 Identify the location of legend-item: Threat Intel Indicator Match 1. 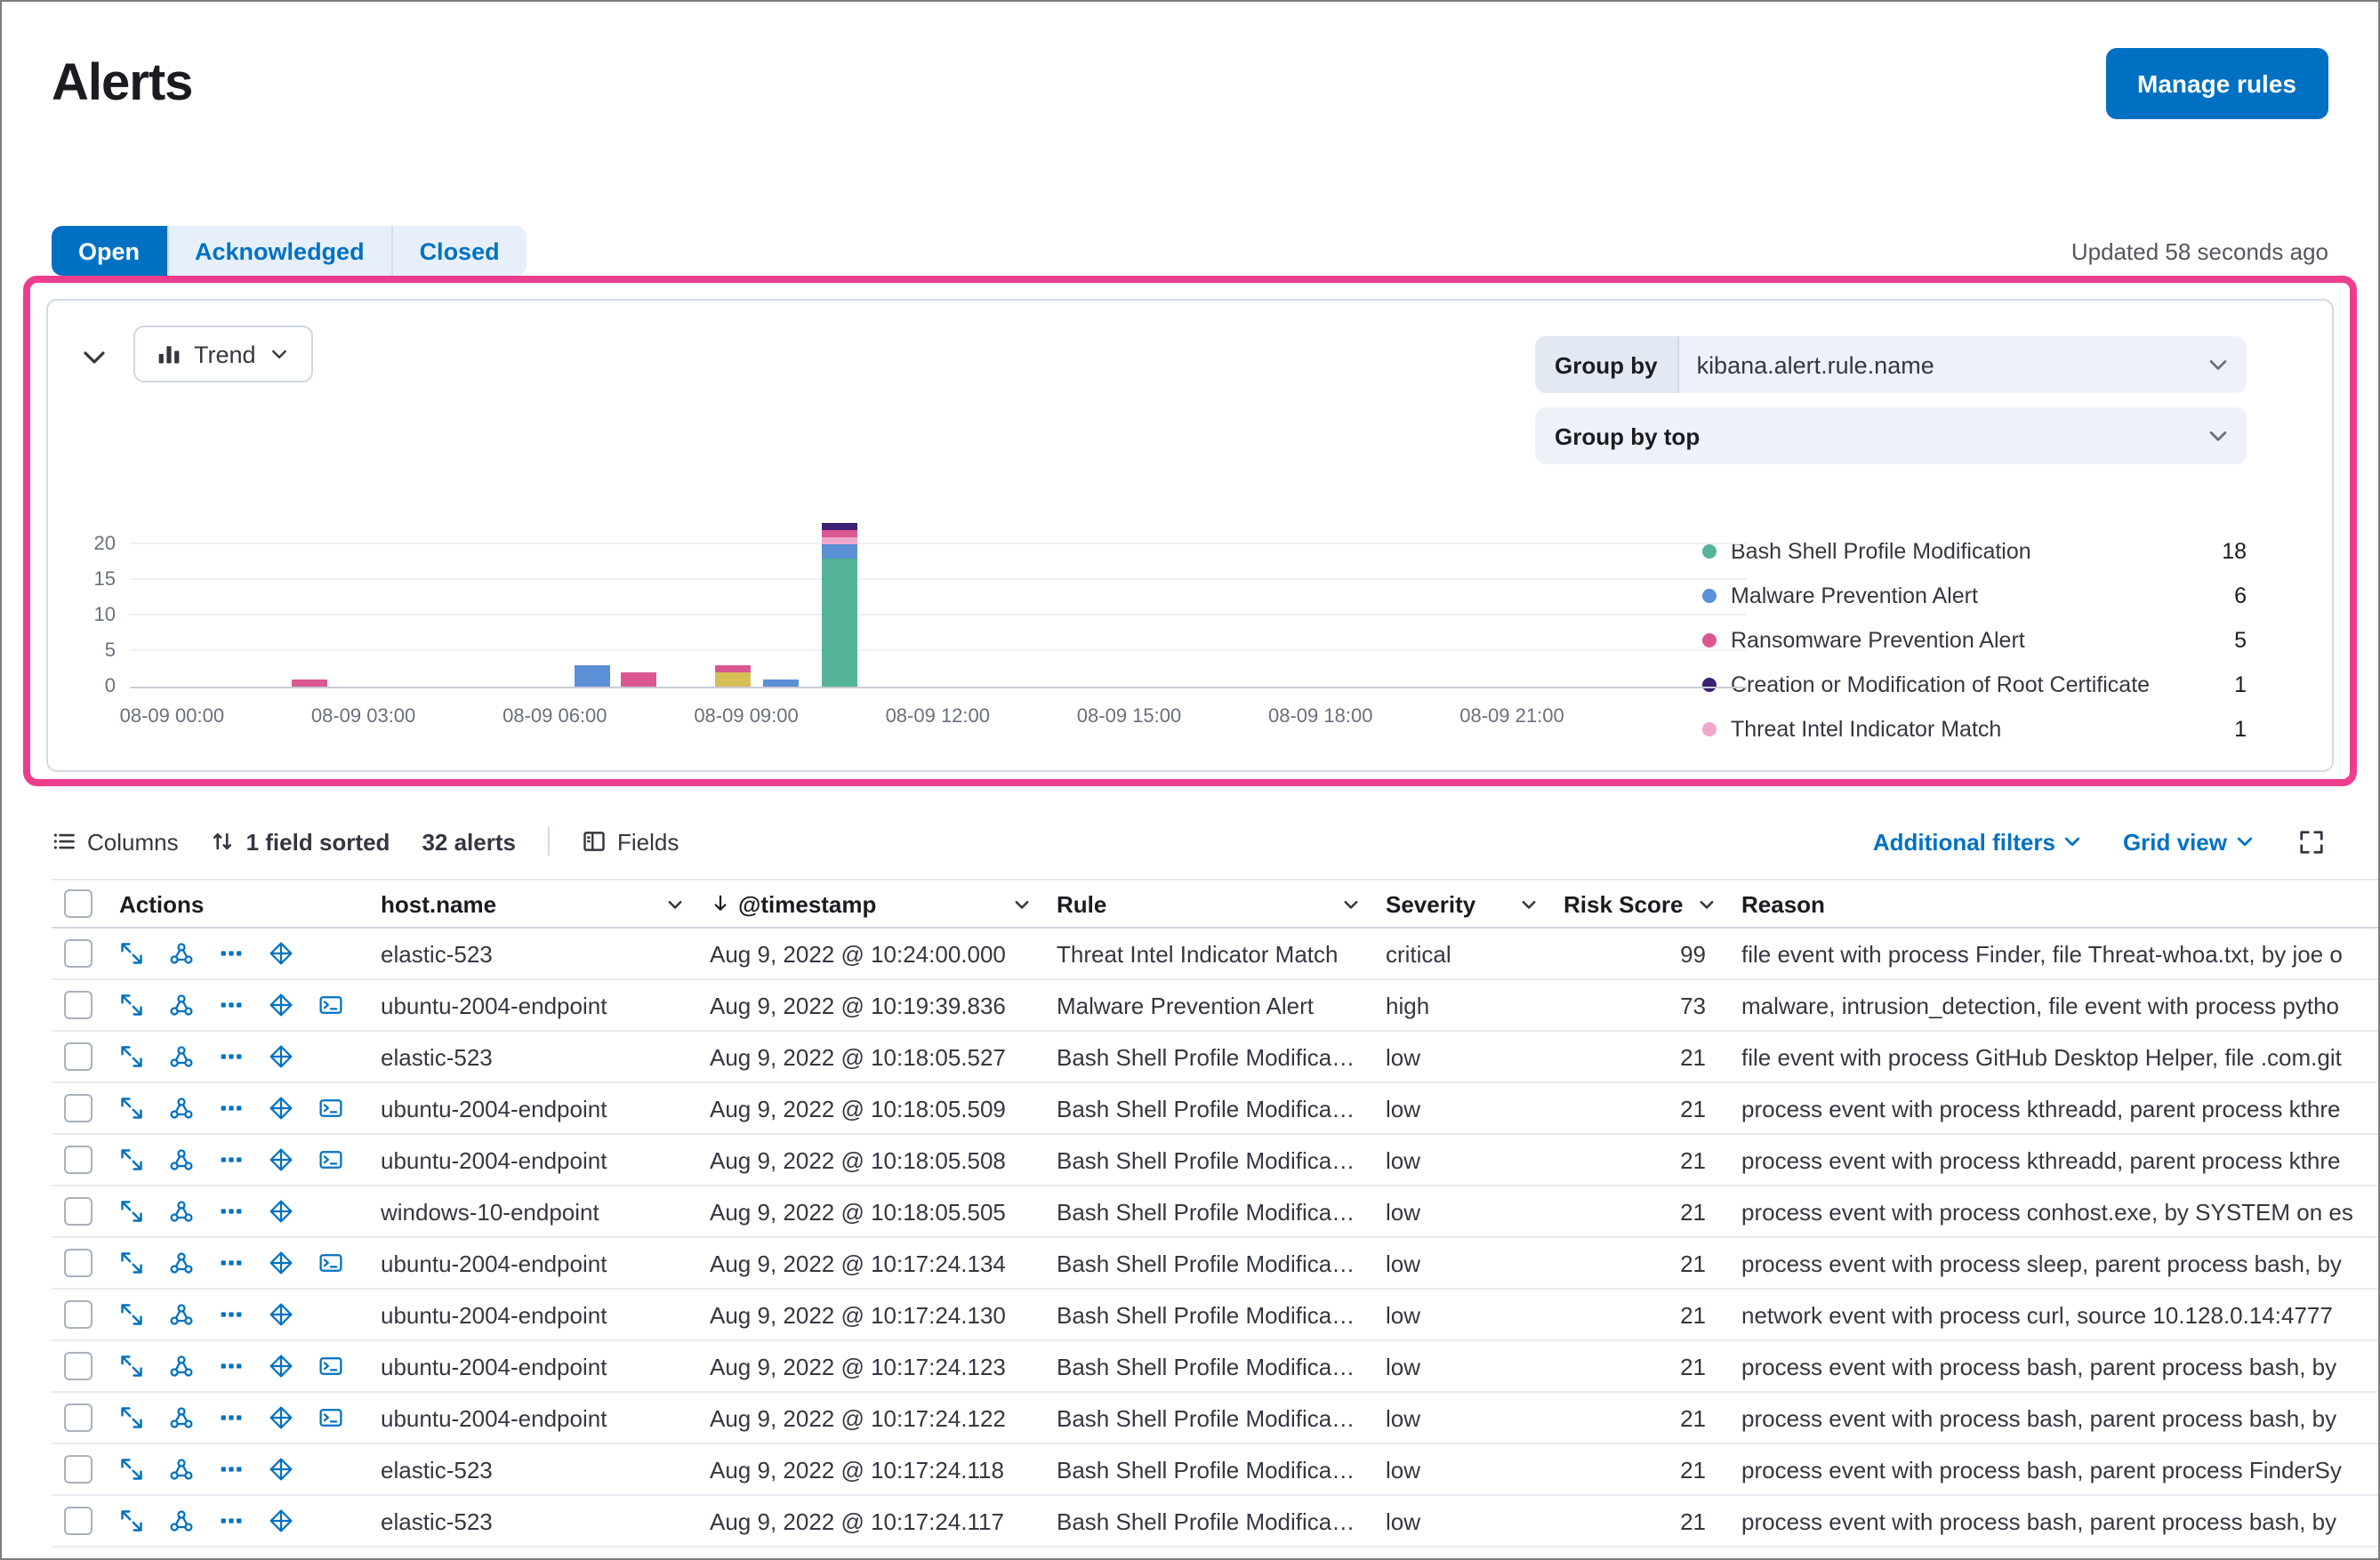
(1974, 728).